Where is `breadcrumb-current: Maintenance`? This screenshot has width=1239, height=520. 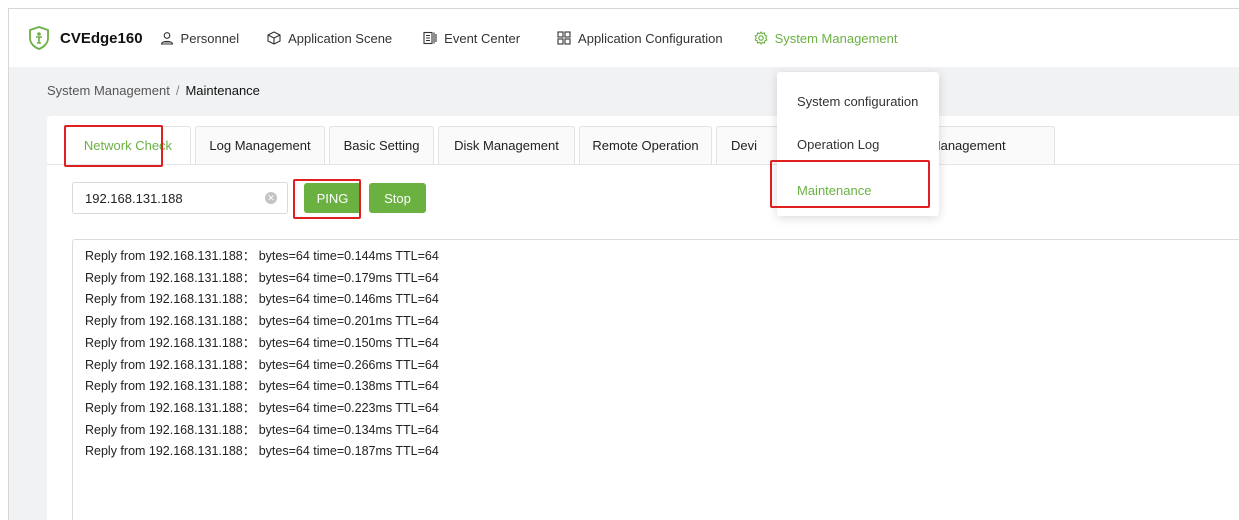 breadcrumb-current: Maintenance is located at coordinates (222, 90).